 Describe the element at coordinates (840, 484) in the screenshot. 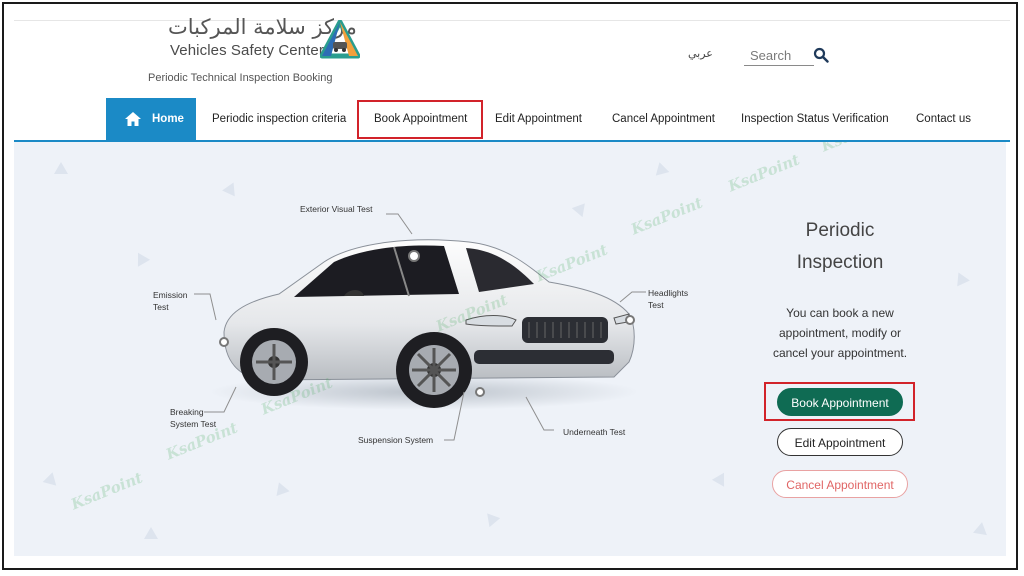

I see `cancel-appointment-button: Cancel Appointment` at that location.